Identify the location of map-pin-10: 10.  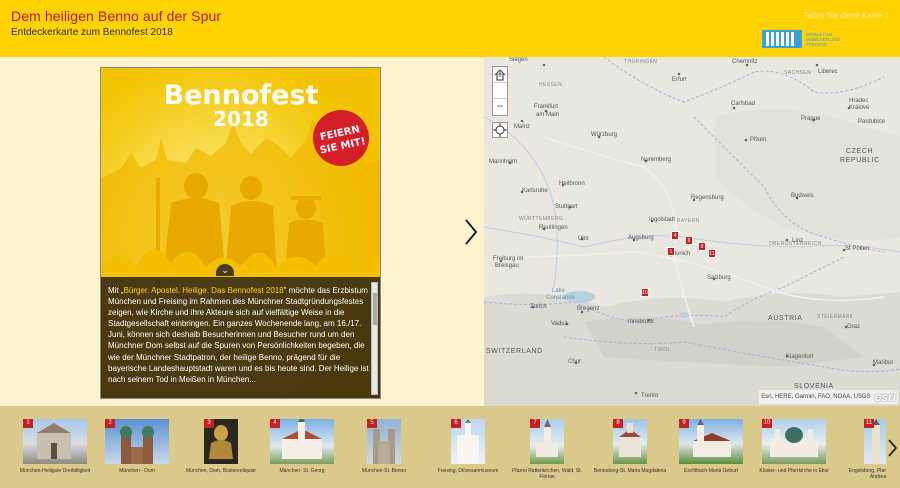
(645, 292).